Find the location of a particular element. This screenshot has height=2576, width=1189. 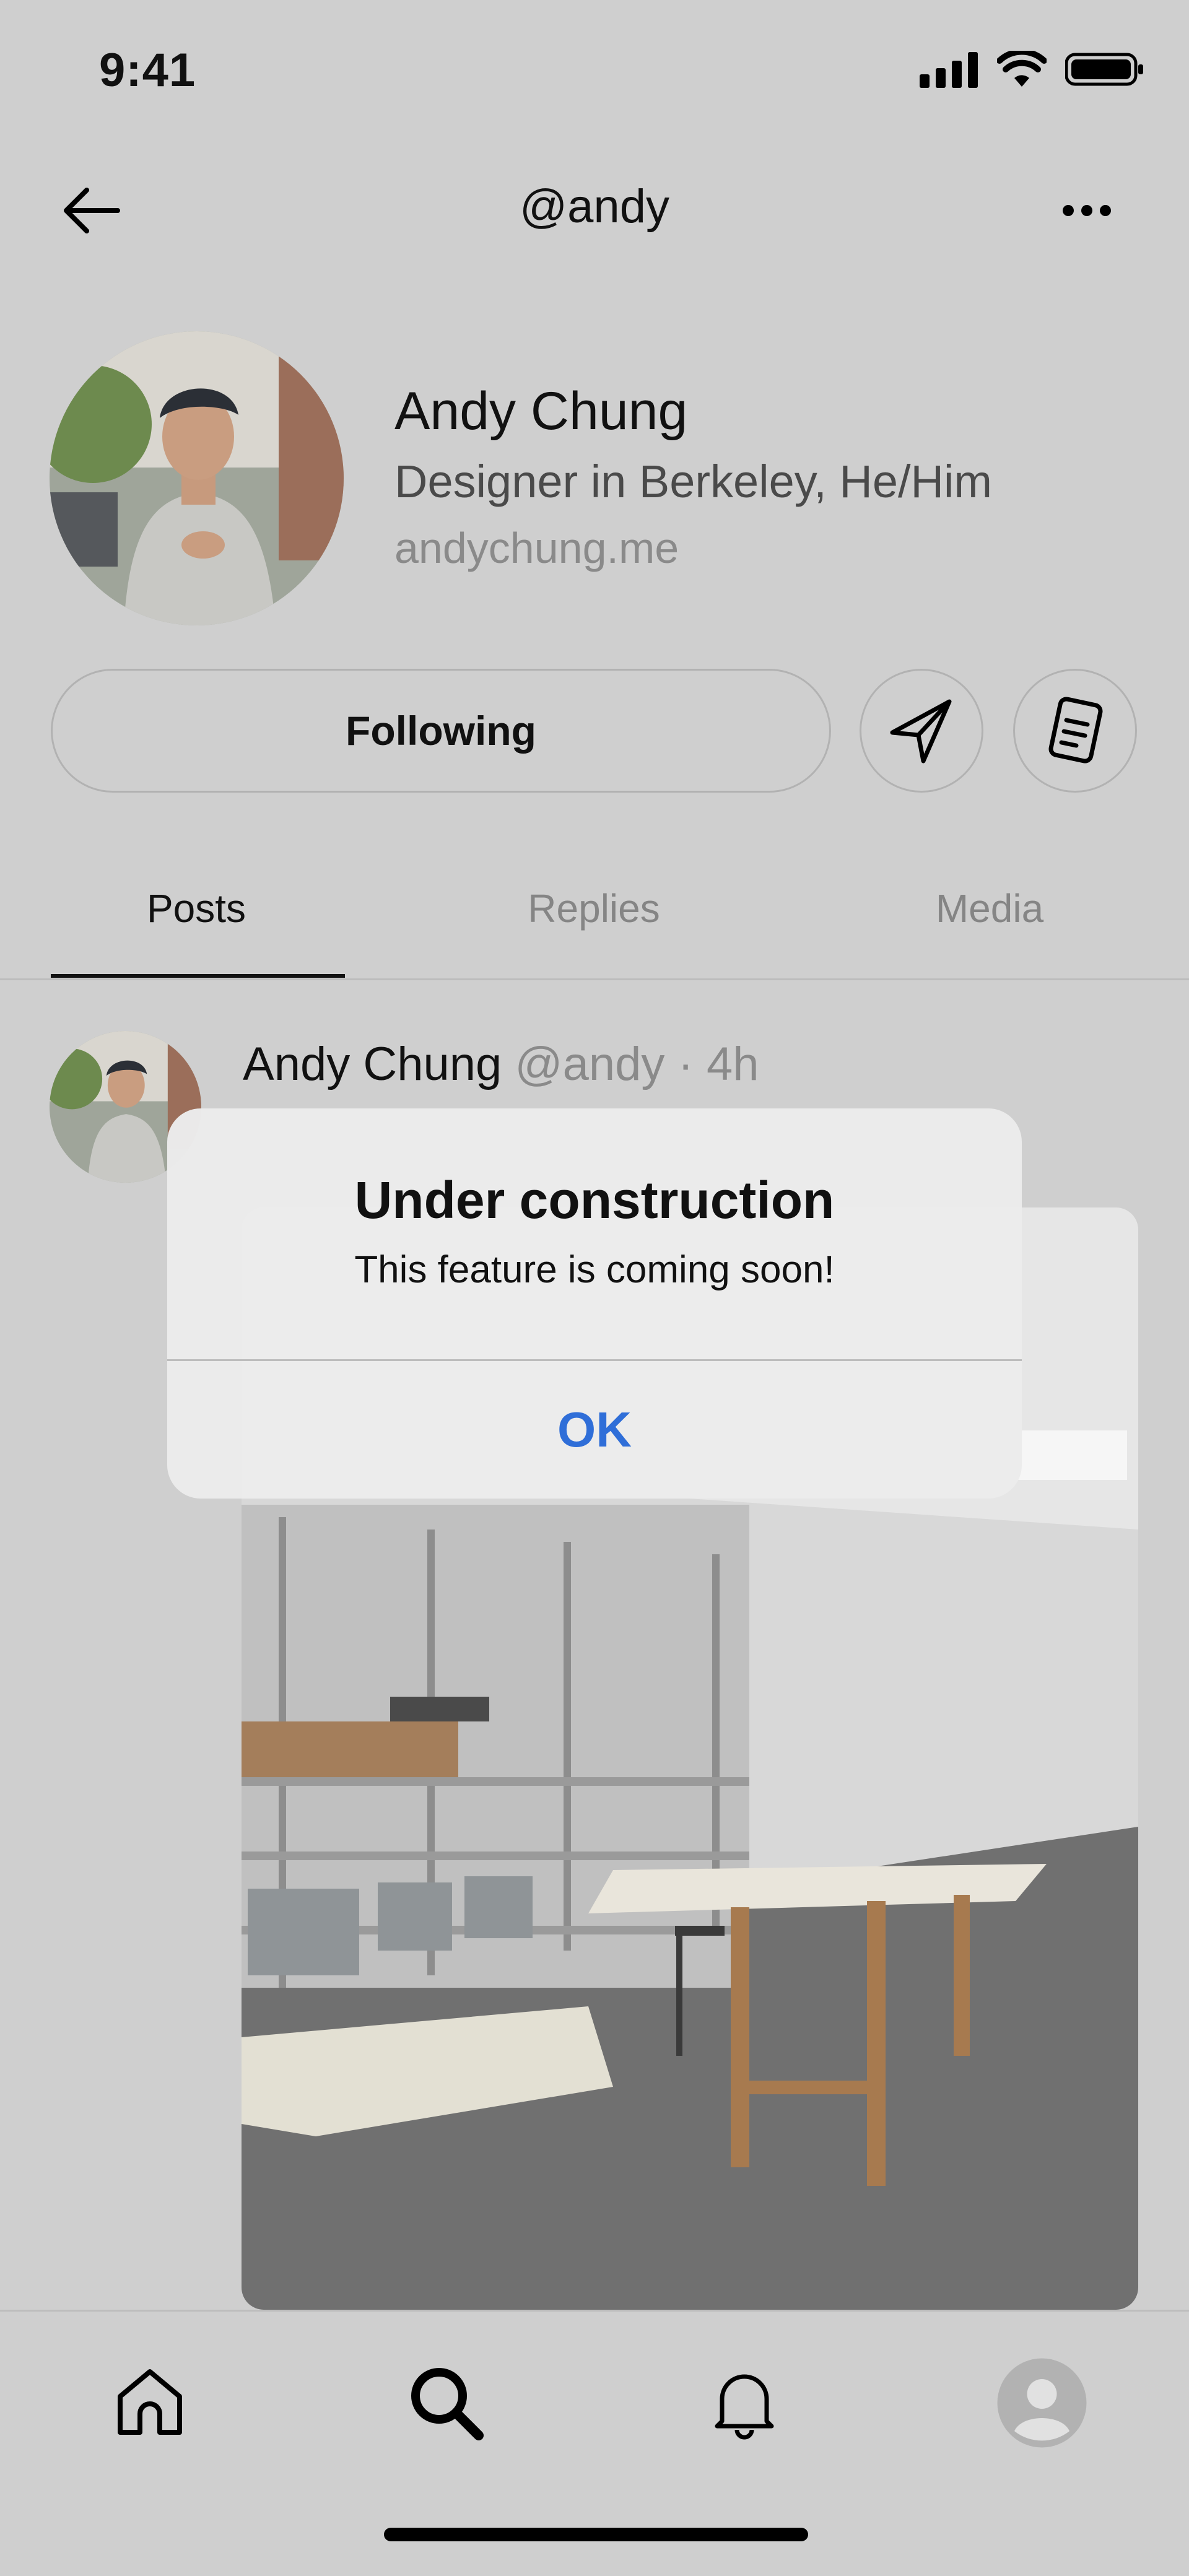

tab-replies: Replies is located at coordinates (593, 908).